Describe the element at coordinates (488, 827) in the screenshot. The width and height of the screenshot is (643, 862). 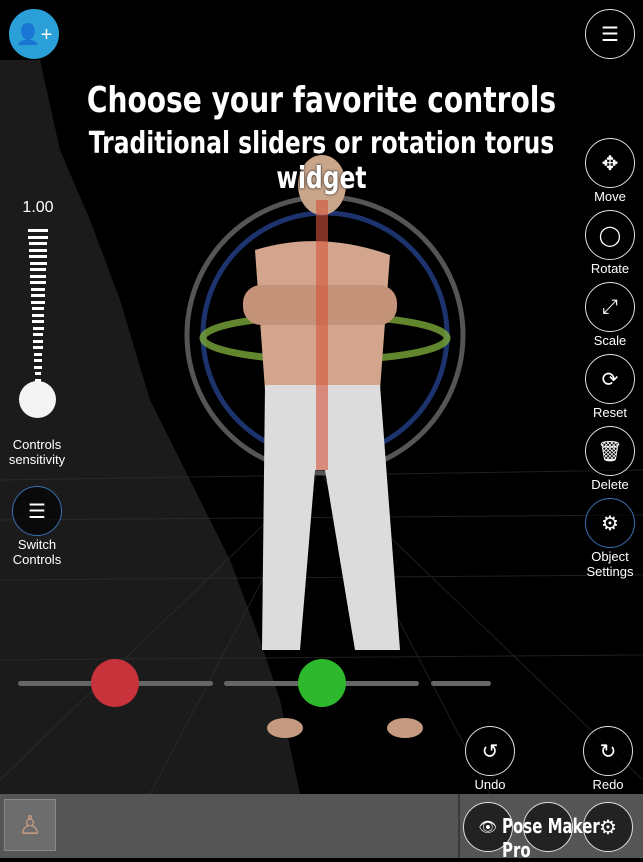
I see `eye-icon: 👁` at that location.